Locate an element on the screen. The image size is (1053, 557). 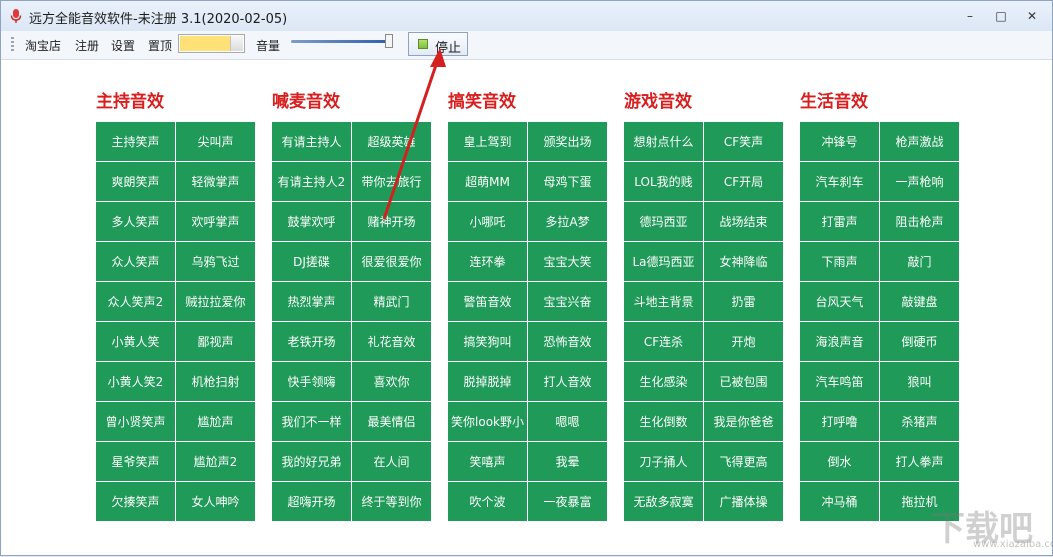
menu-pin-top: 置顶 is located at coordinates (160, 45).